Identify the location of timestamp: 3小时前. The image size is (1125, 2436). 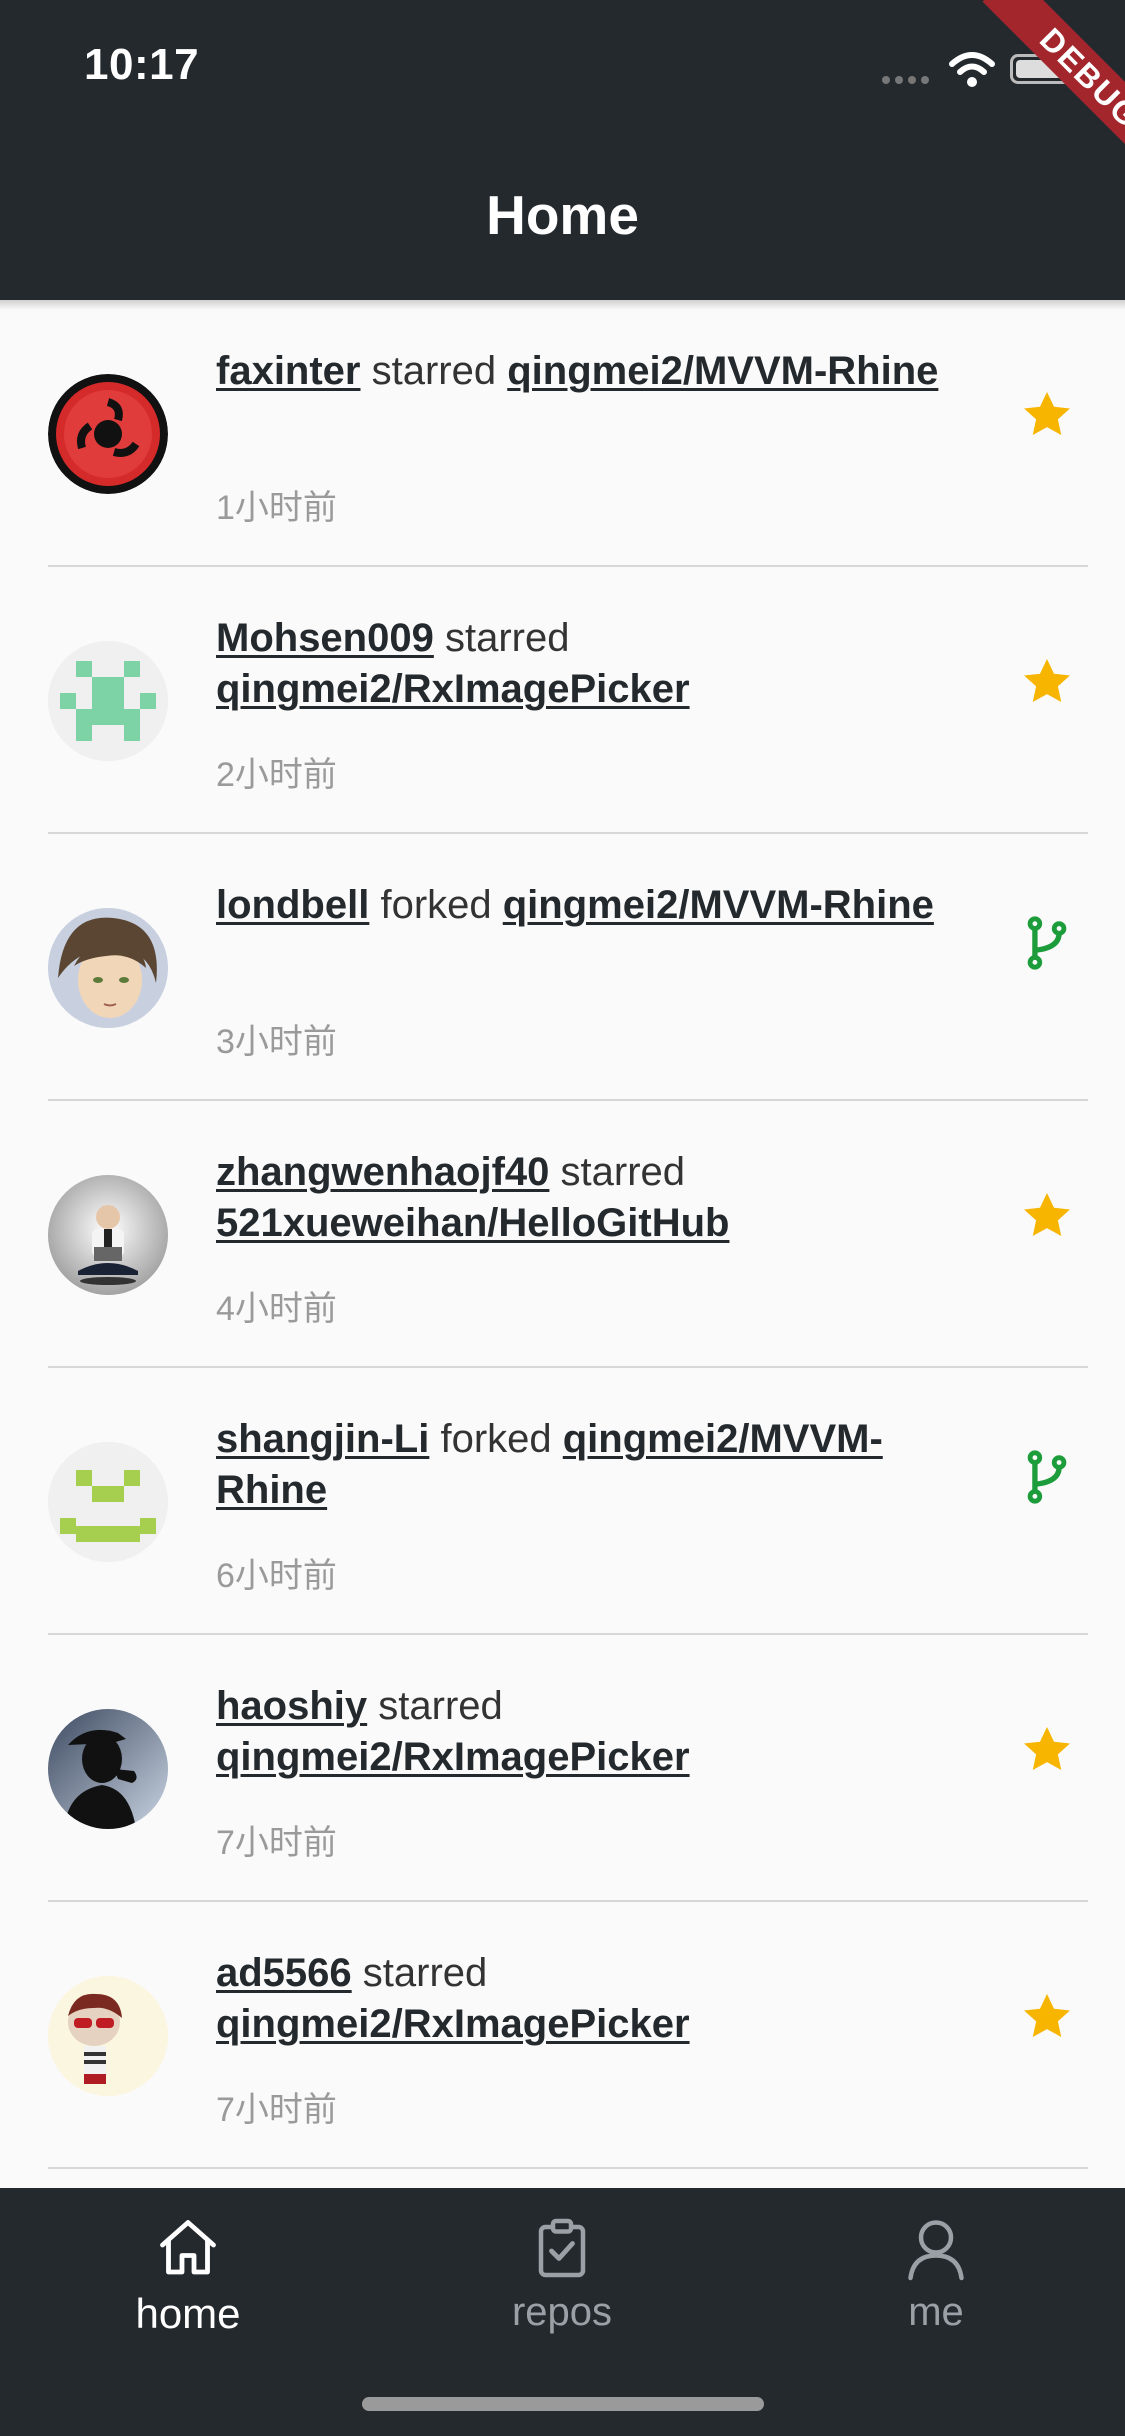
(276, 1042).